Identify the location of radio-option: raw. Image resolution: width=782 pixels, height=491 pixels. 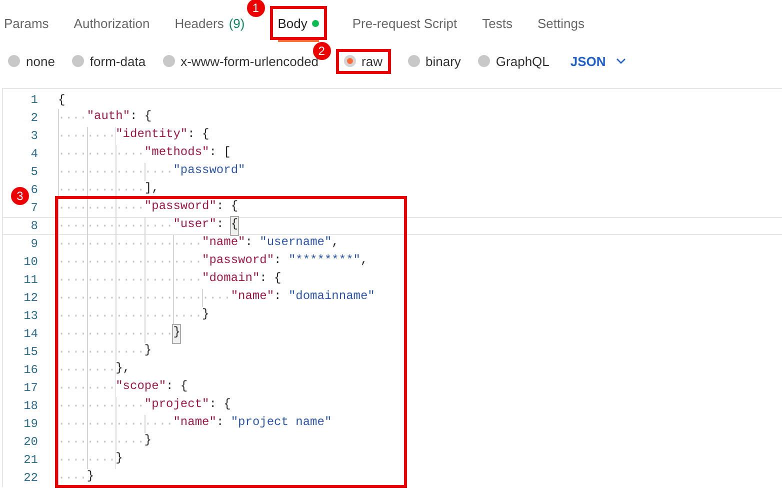
(363, 61).